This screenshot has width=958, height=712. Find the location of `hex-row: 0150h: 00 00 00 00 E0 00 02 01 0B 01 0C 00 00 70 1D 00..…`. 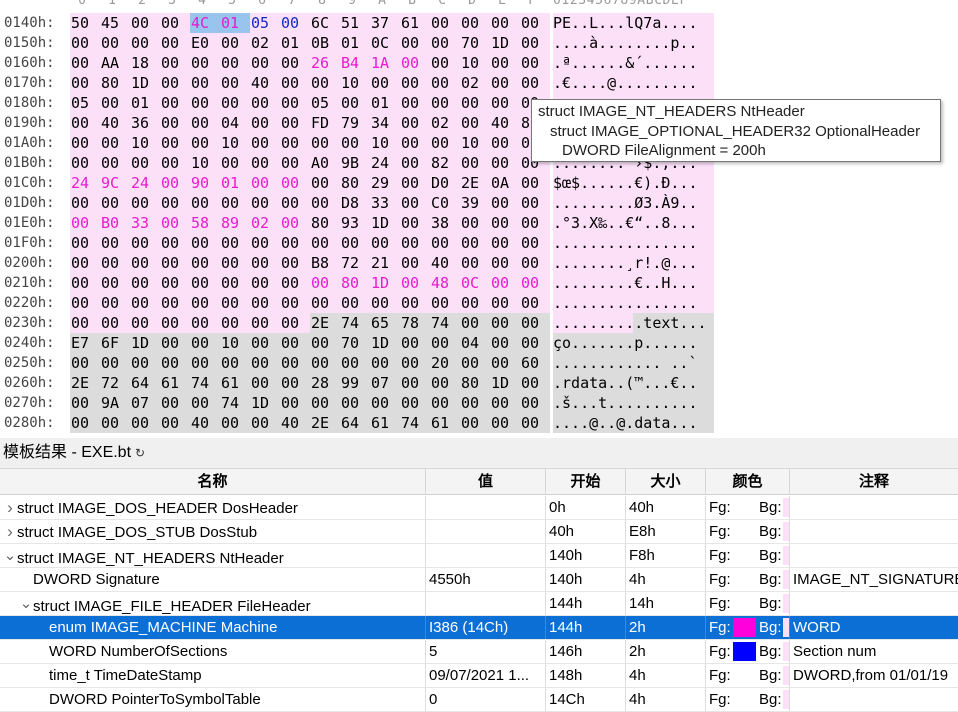

hex-row: 0150h: 00 00 00 00 E0 00 02 01 0B 01 0C 00 00 70 1D 00..… is located at coordinates (479, 43).